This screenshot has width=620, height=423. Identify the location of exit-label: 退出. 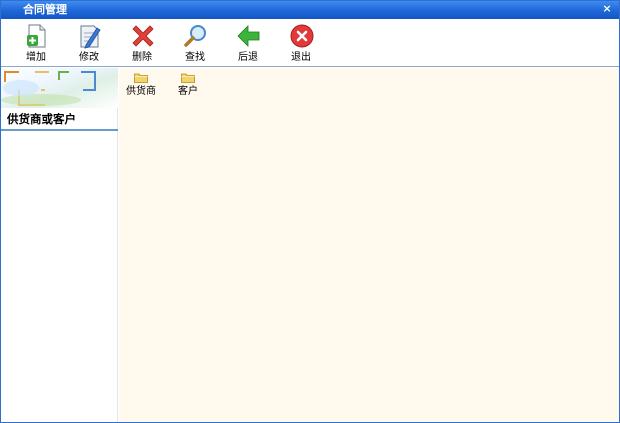
(301, 57).